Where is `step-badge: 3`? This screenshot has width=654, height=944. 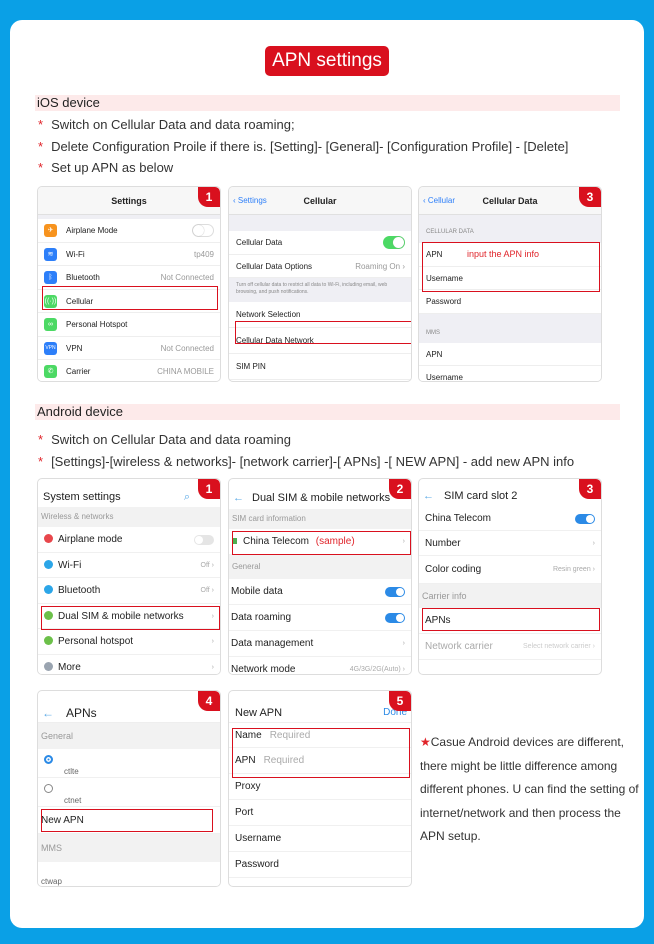
step-badge: 3 is located at coordinates (590, 197).